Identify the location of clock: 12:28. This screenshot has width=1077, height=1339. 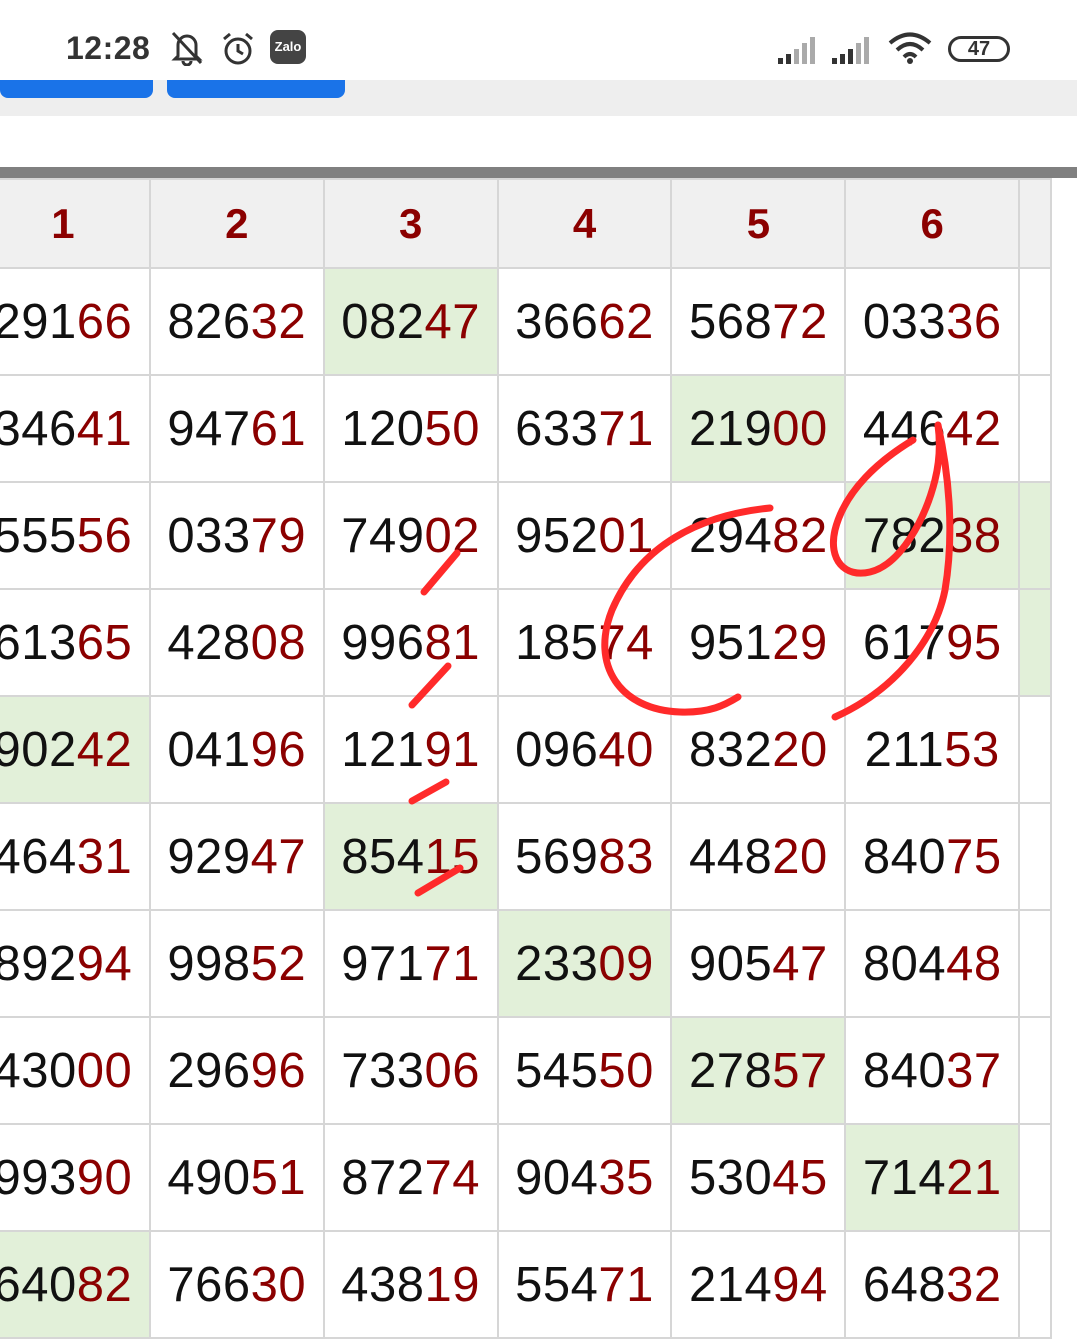
(108, 48).